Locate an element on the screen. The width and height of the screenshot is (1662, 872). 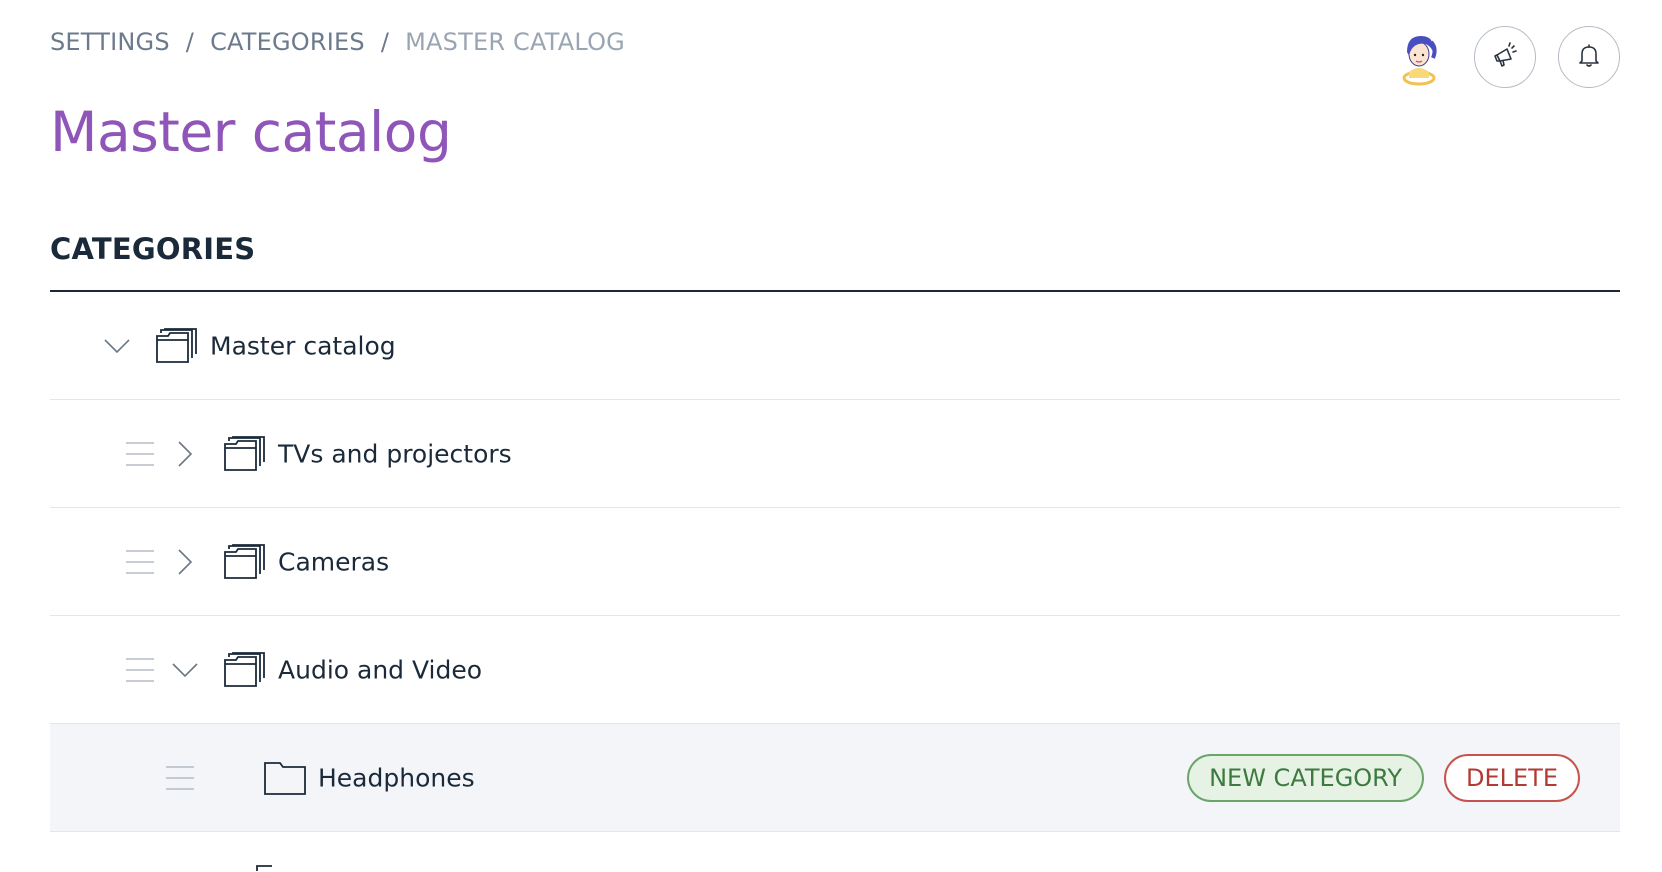
megaphone-icon is located at coordinates (1505, 57).